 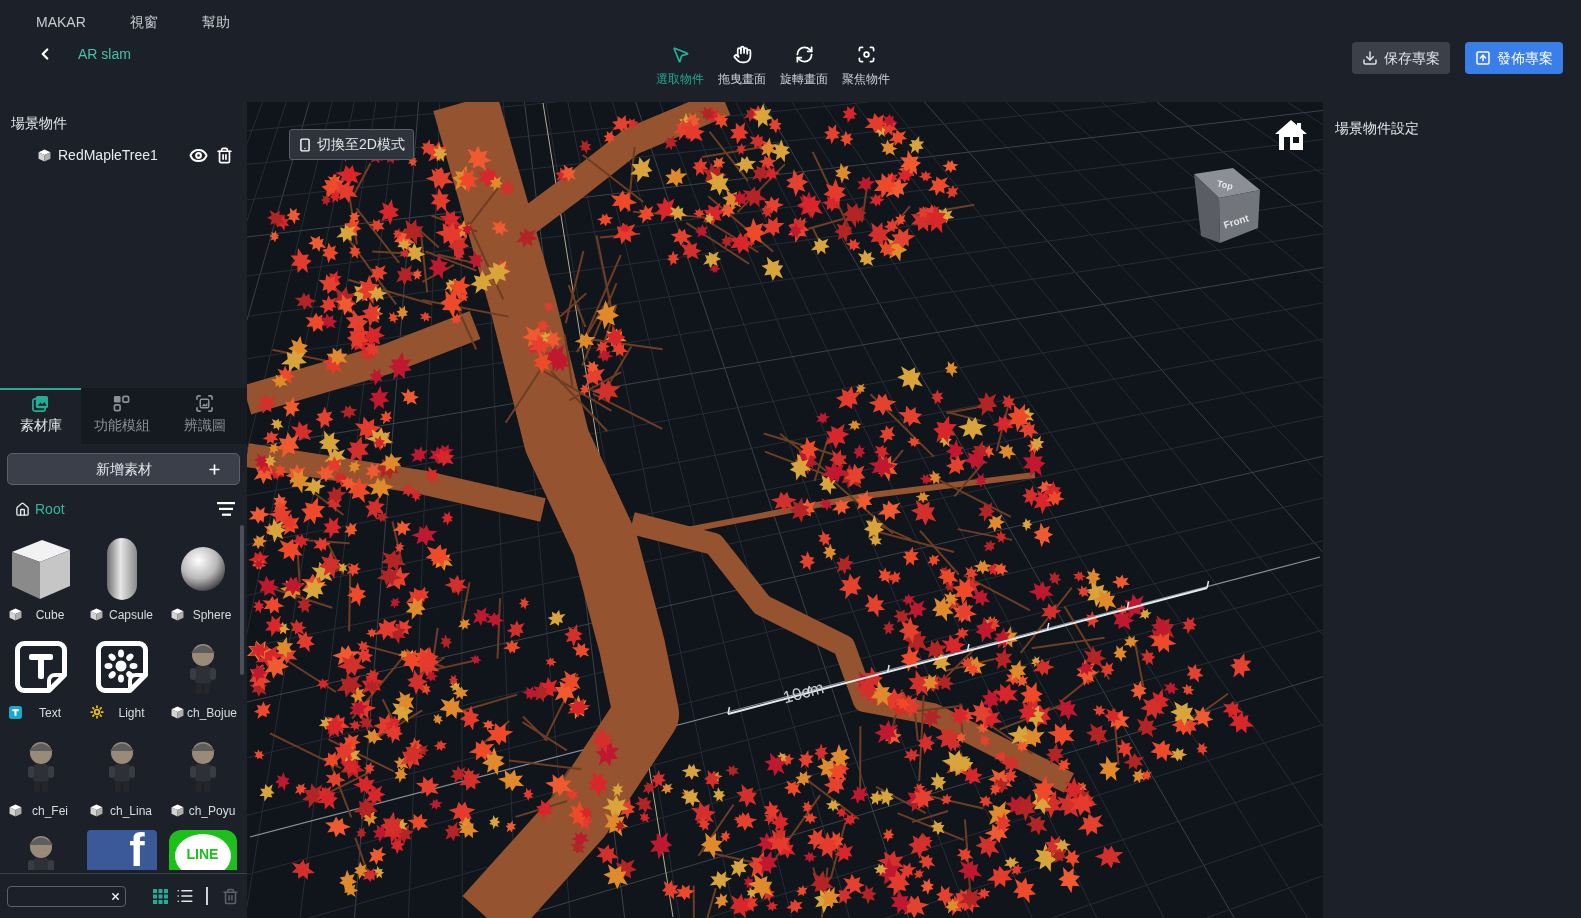 What do you see at coordinates (121, 403) in the screenshot?
I see `modules-icon` at bounding box center [121, 403].